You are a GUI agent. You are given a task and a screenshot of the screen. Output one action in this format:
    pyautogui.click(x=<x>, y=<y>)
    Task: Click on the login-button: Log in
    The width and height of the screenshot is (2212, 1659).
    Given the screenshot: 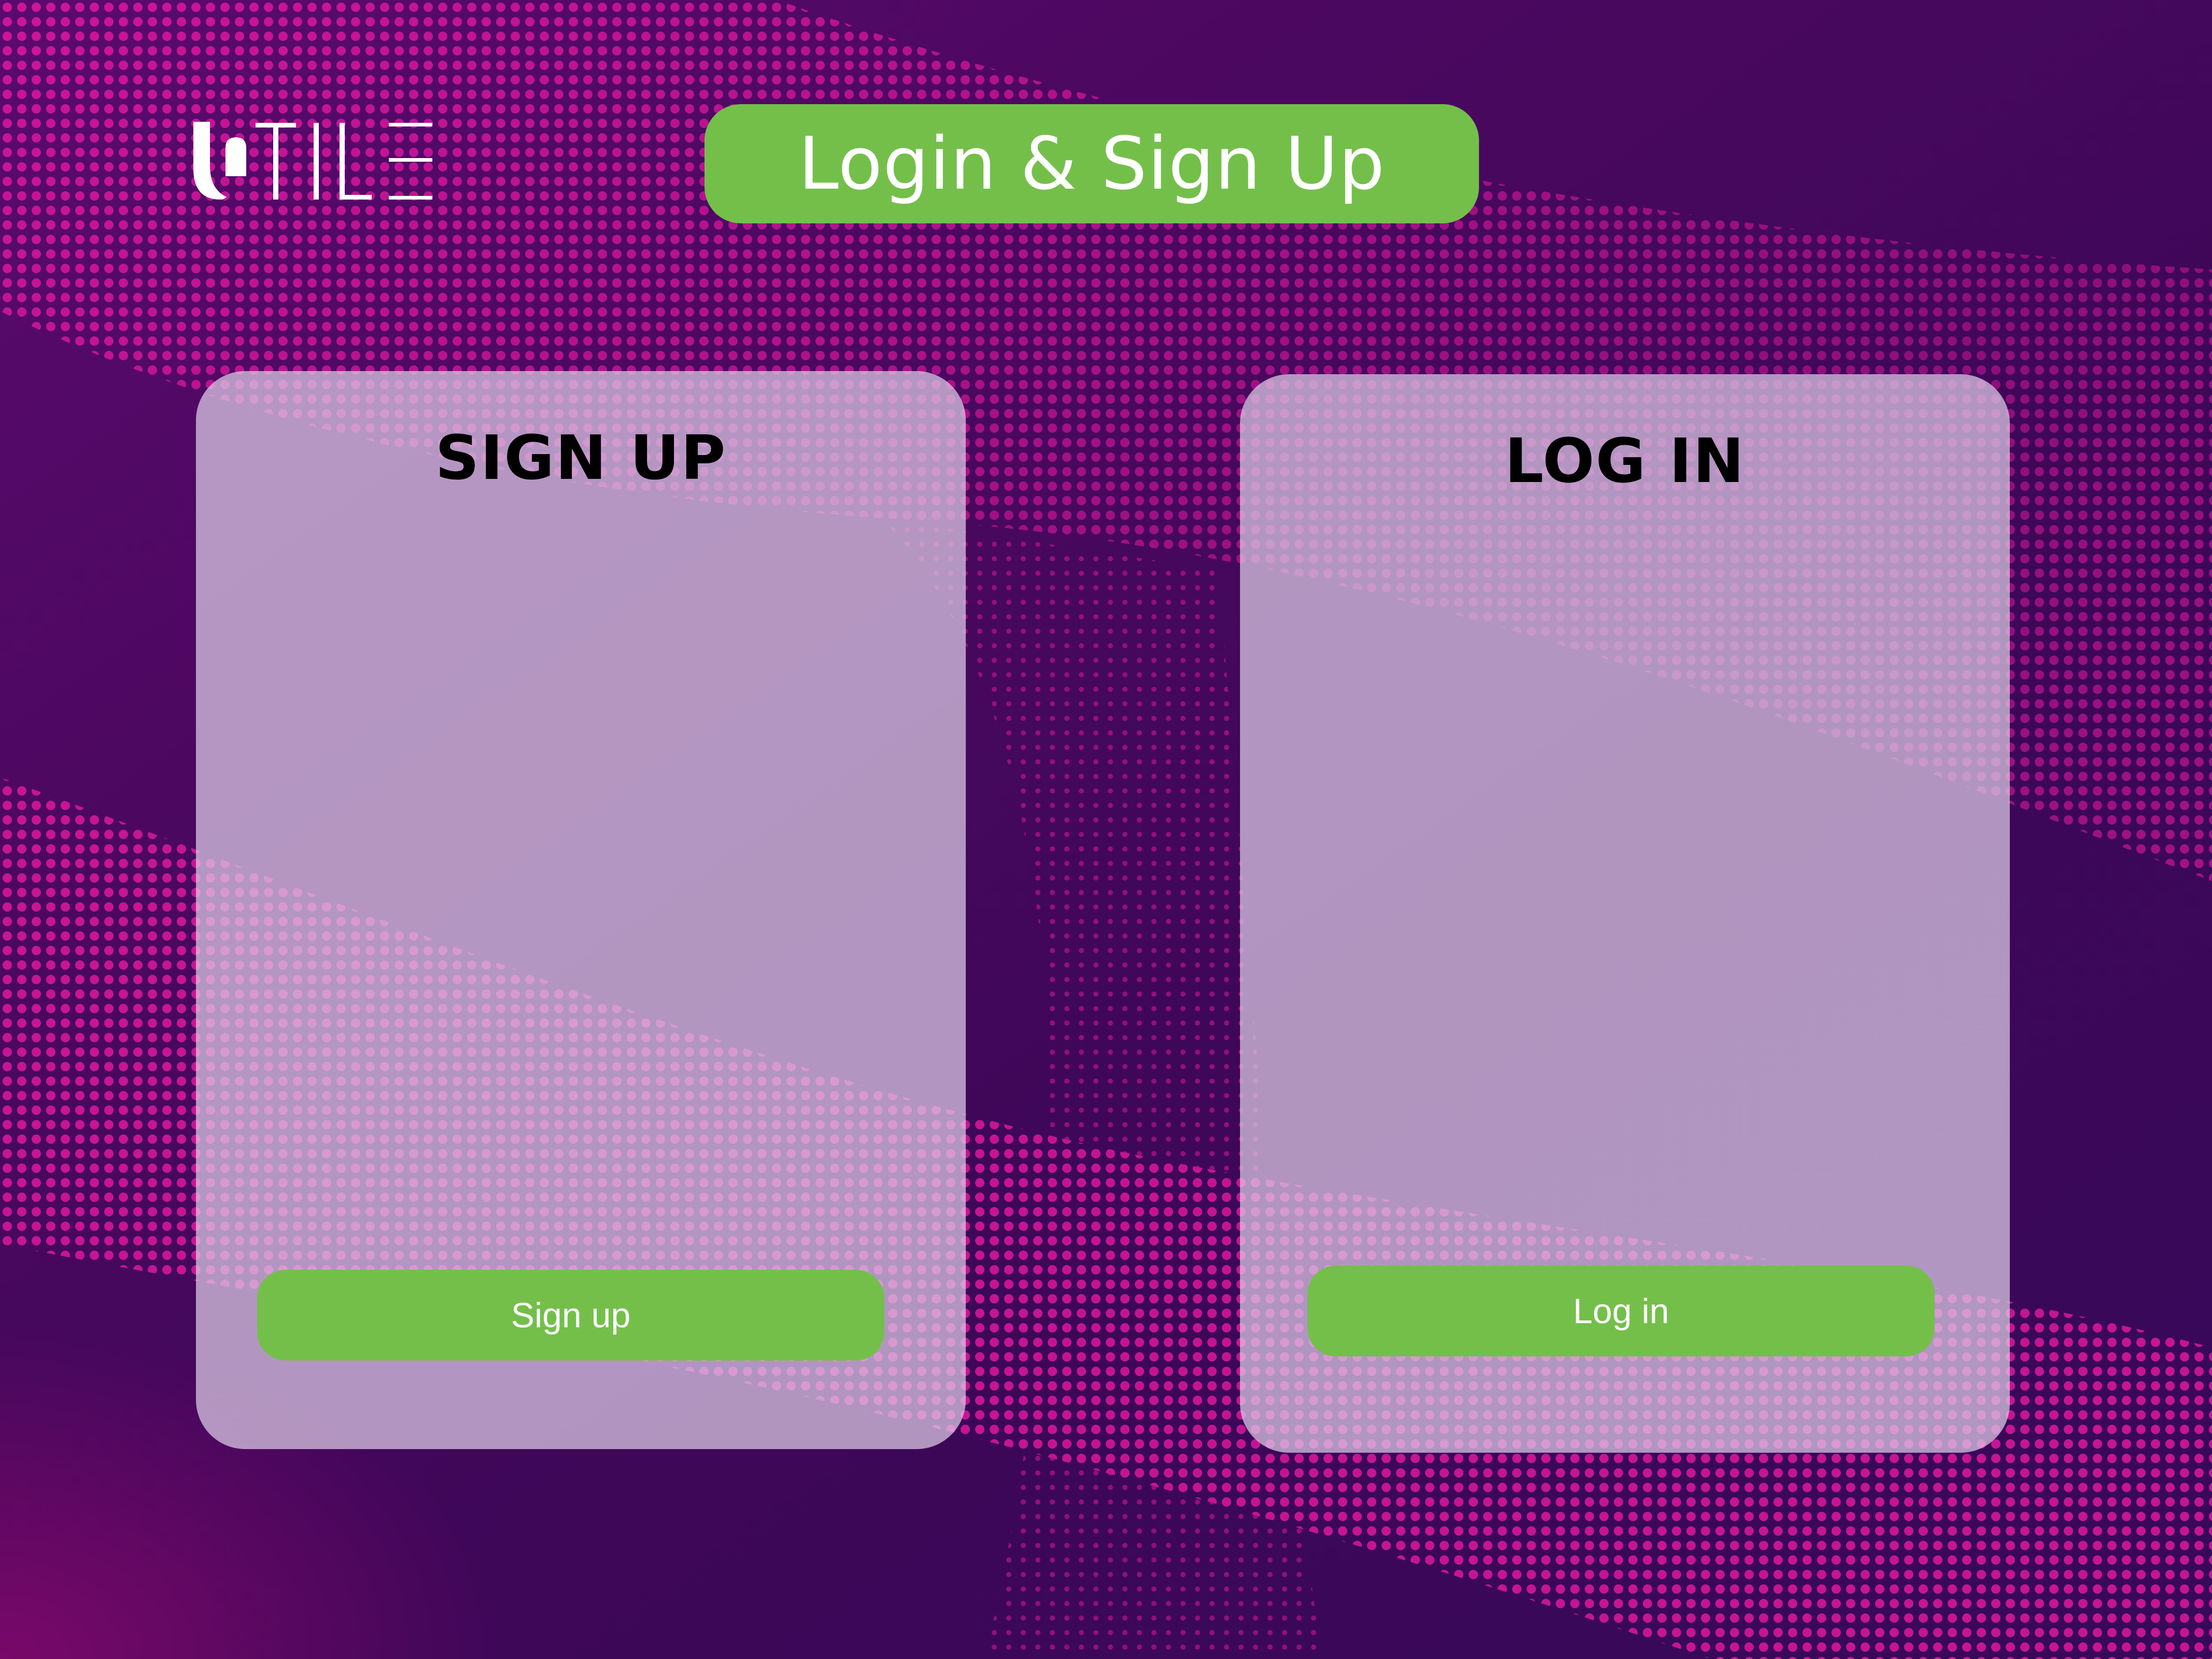 What is the action you would take?
    pyautogui.click(x=1621, y=1311)
    